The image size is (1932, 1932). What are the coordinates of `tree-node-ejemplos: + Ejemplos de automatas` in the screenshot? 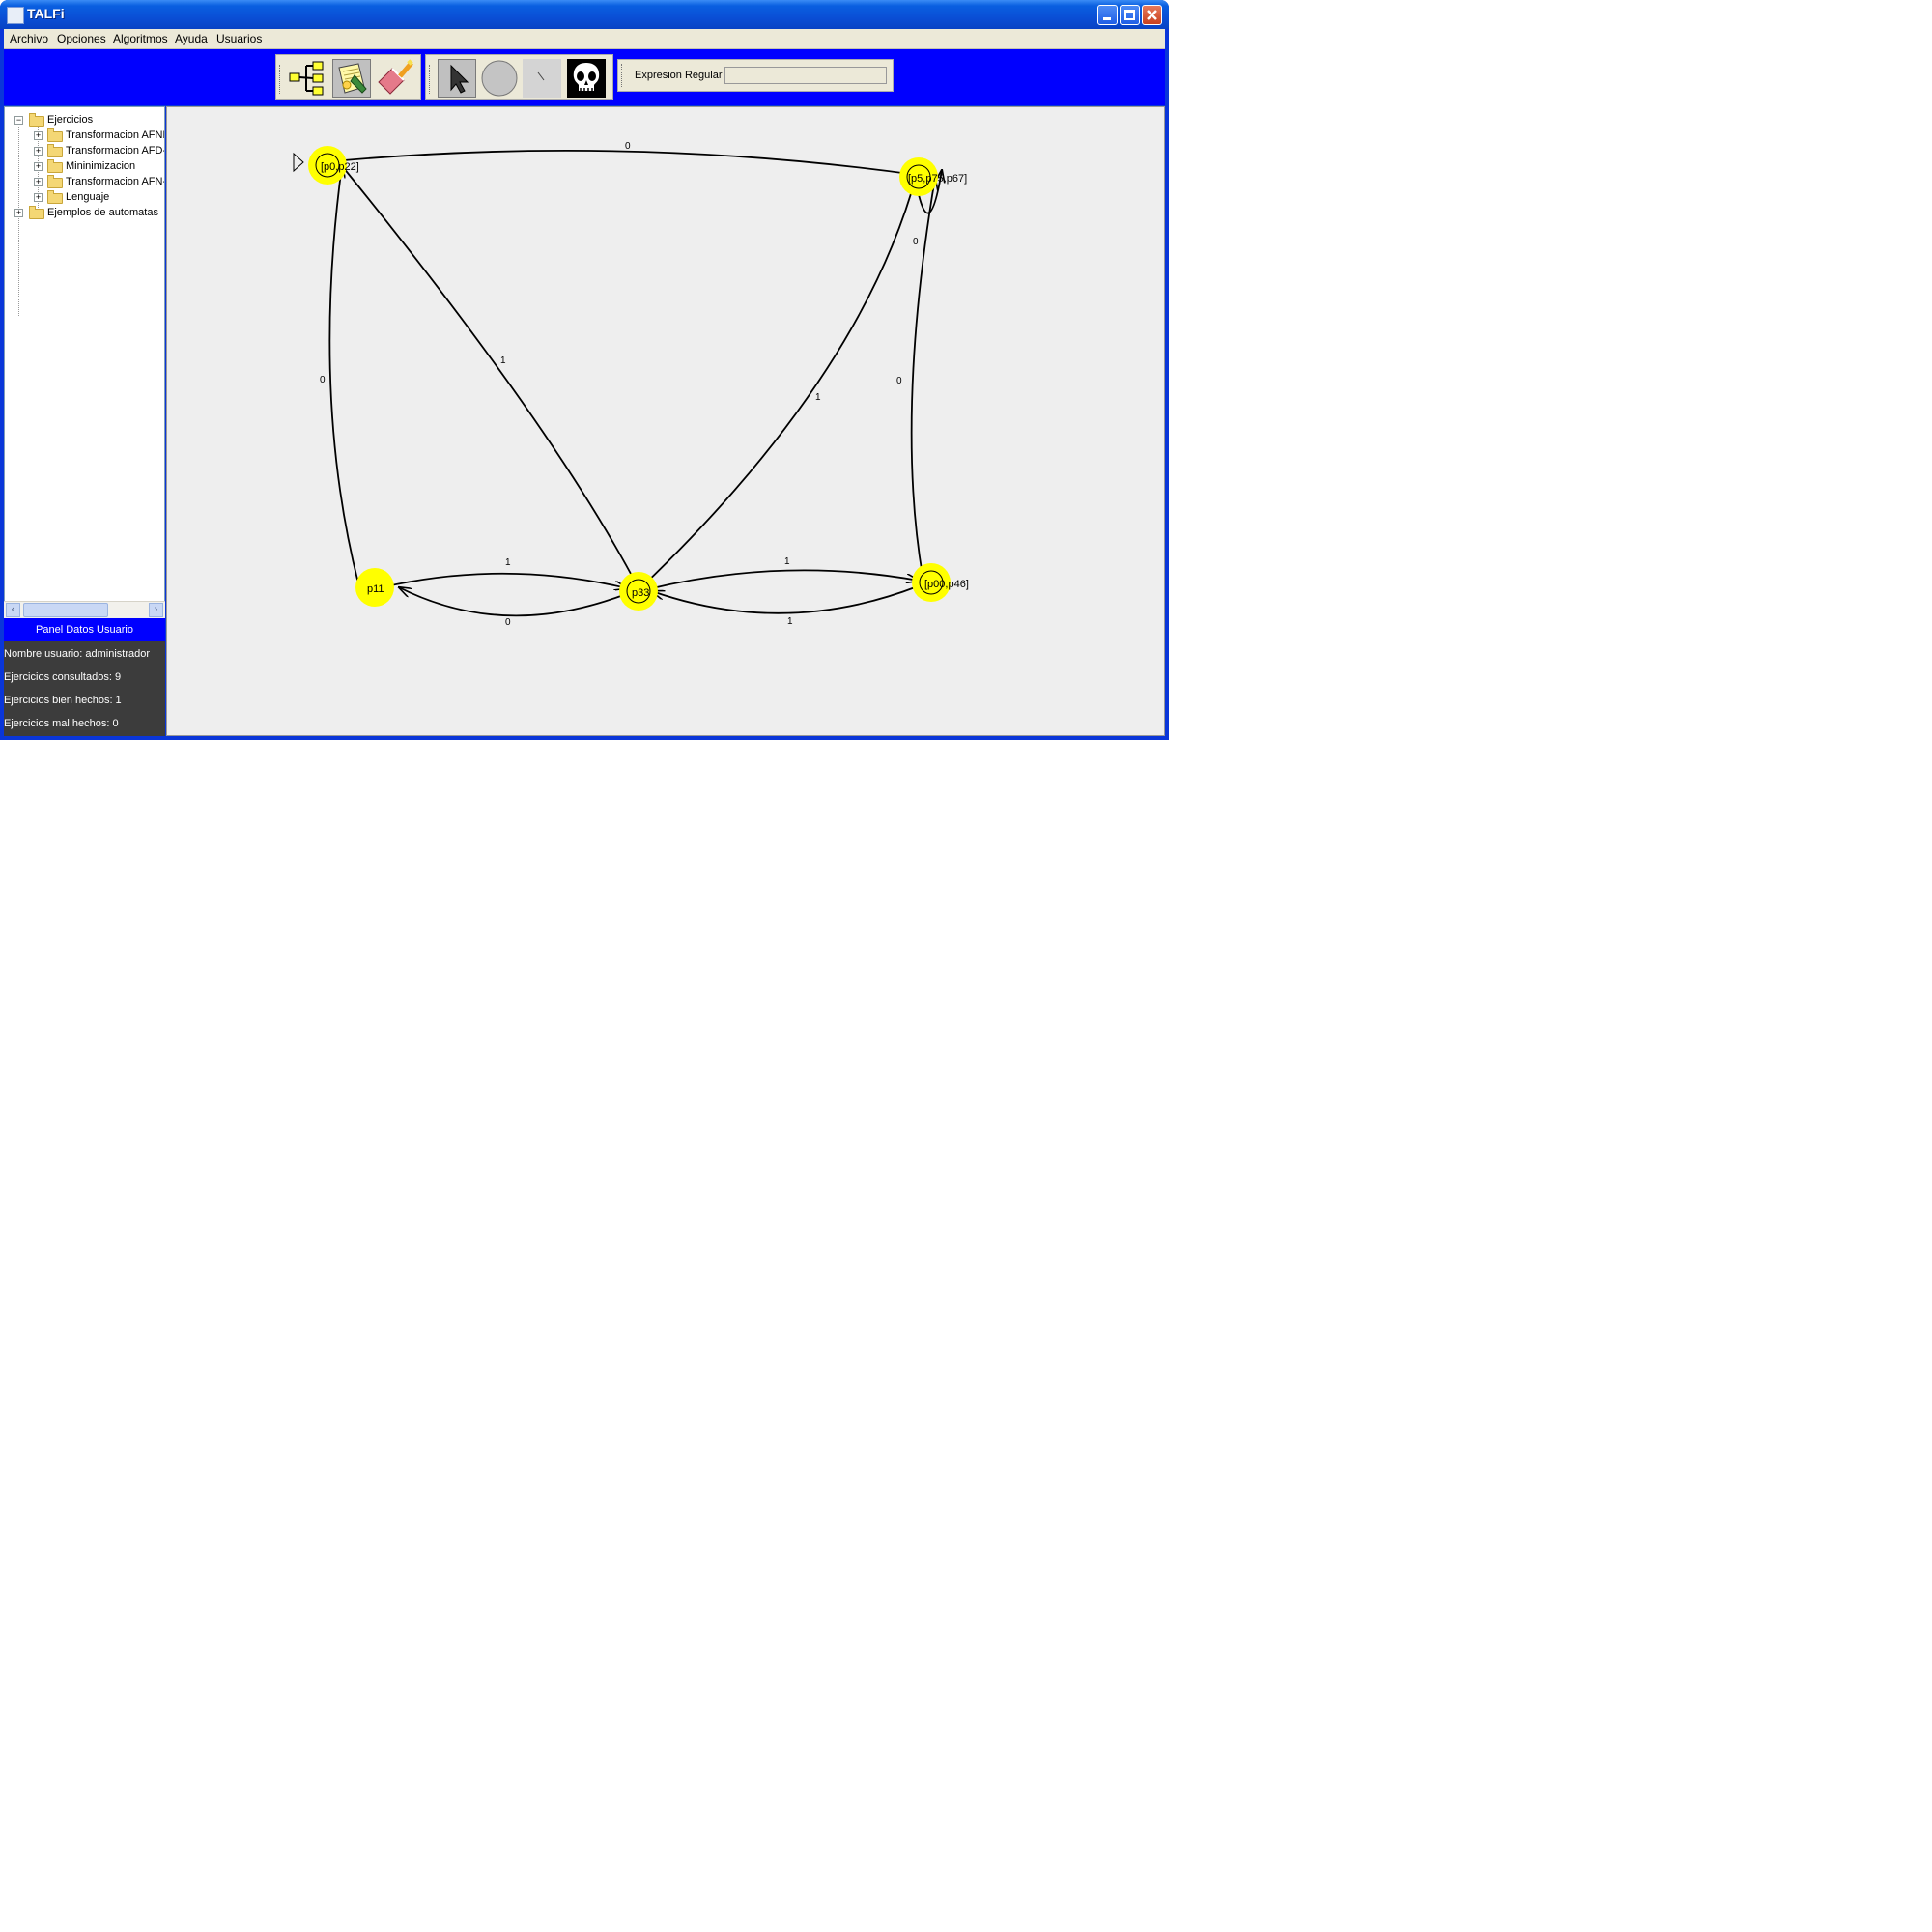 It's located at (84, 213).